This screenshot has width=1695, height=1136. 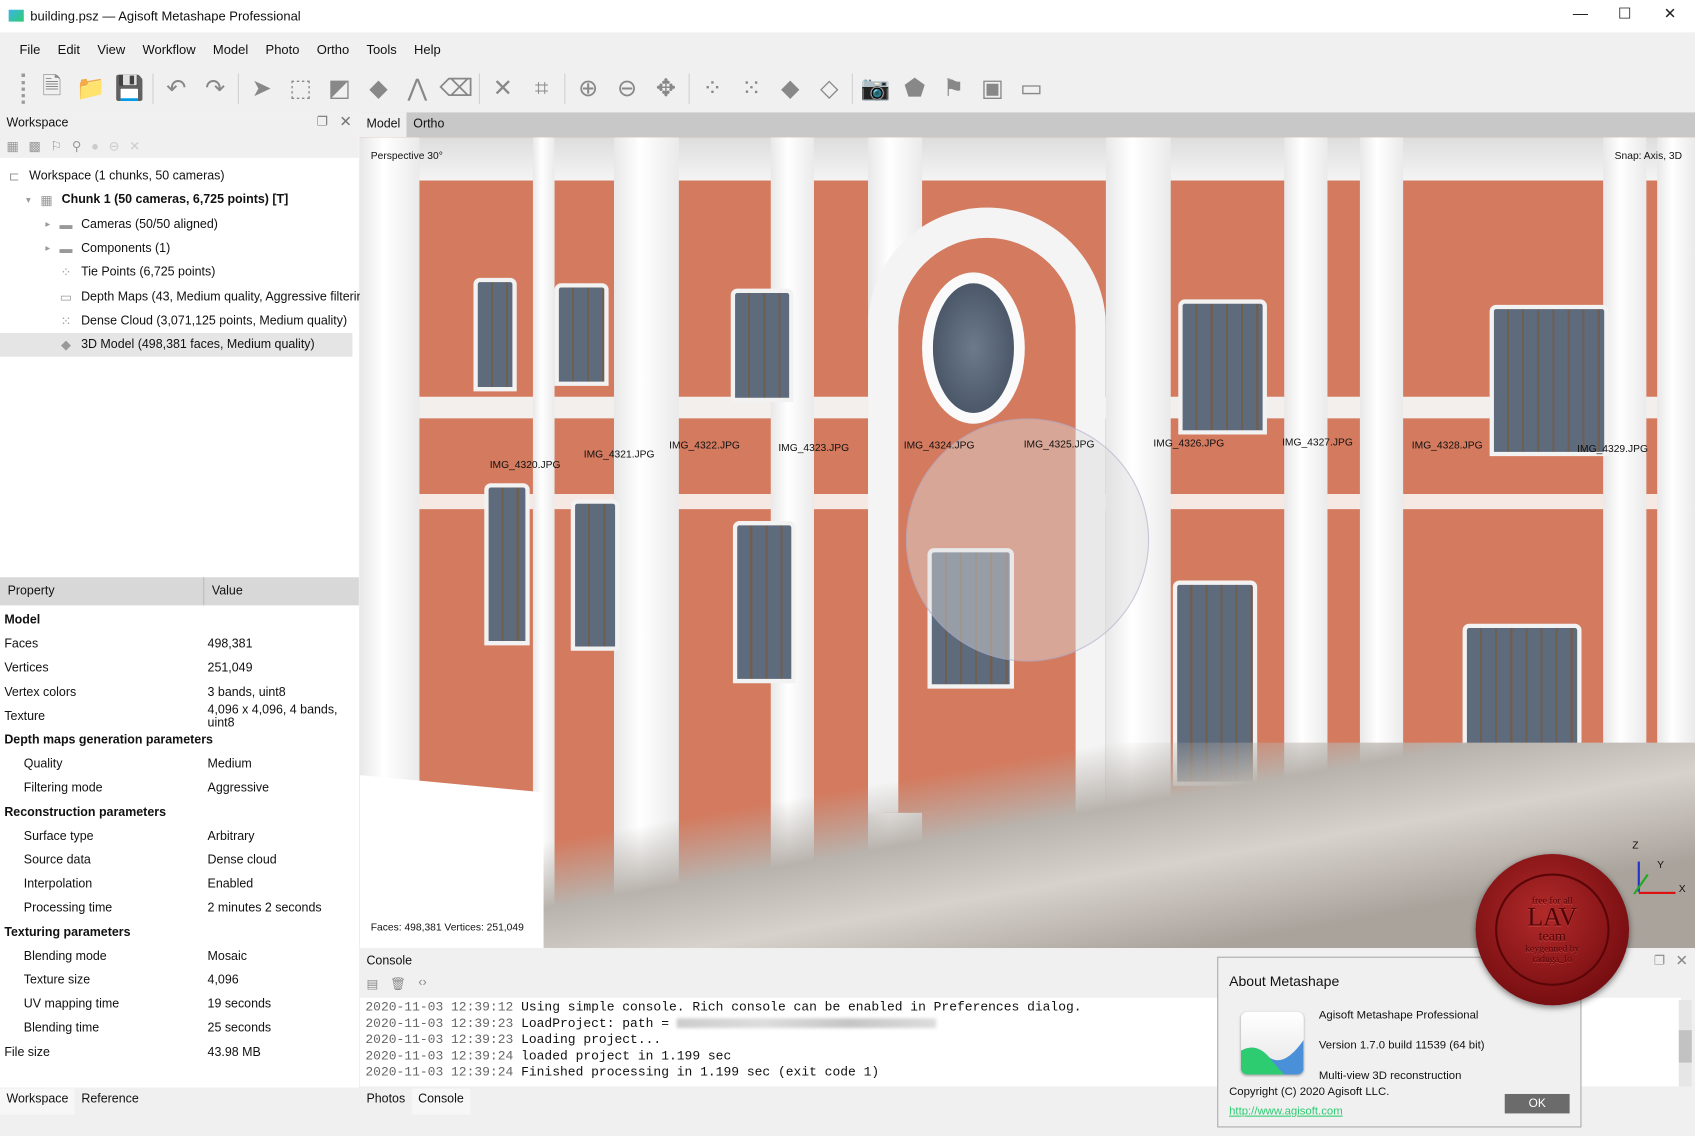 What do you see at coordinates (179, 861) in the screenshot?
I see `property-row: Source data Dense cloud` at bounding box center [179, 861].